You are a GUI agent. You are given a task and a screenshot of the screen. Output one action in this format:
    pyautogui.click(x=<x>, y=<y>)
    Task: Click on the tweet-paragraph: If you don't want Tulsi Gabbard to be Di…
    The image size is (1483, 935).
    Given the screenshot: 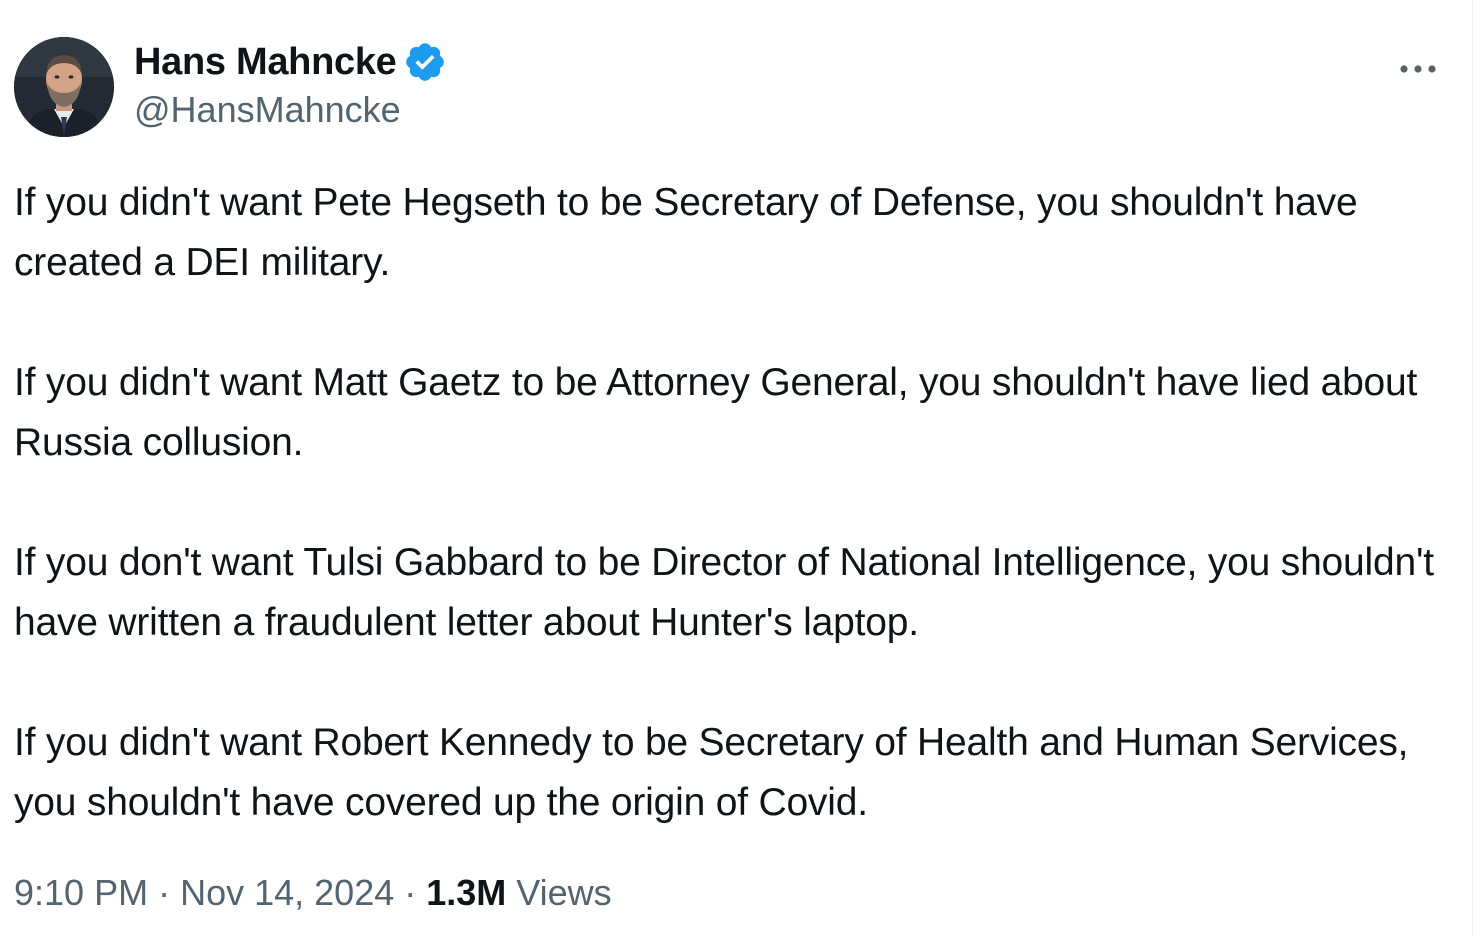 What is the action you would take?
    pyautogui.click(x=729, y=592)
    